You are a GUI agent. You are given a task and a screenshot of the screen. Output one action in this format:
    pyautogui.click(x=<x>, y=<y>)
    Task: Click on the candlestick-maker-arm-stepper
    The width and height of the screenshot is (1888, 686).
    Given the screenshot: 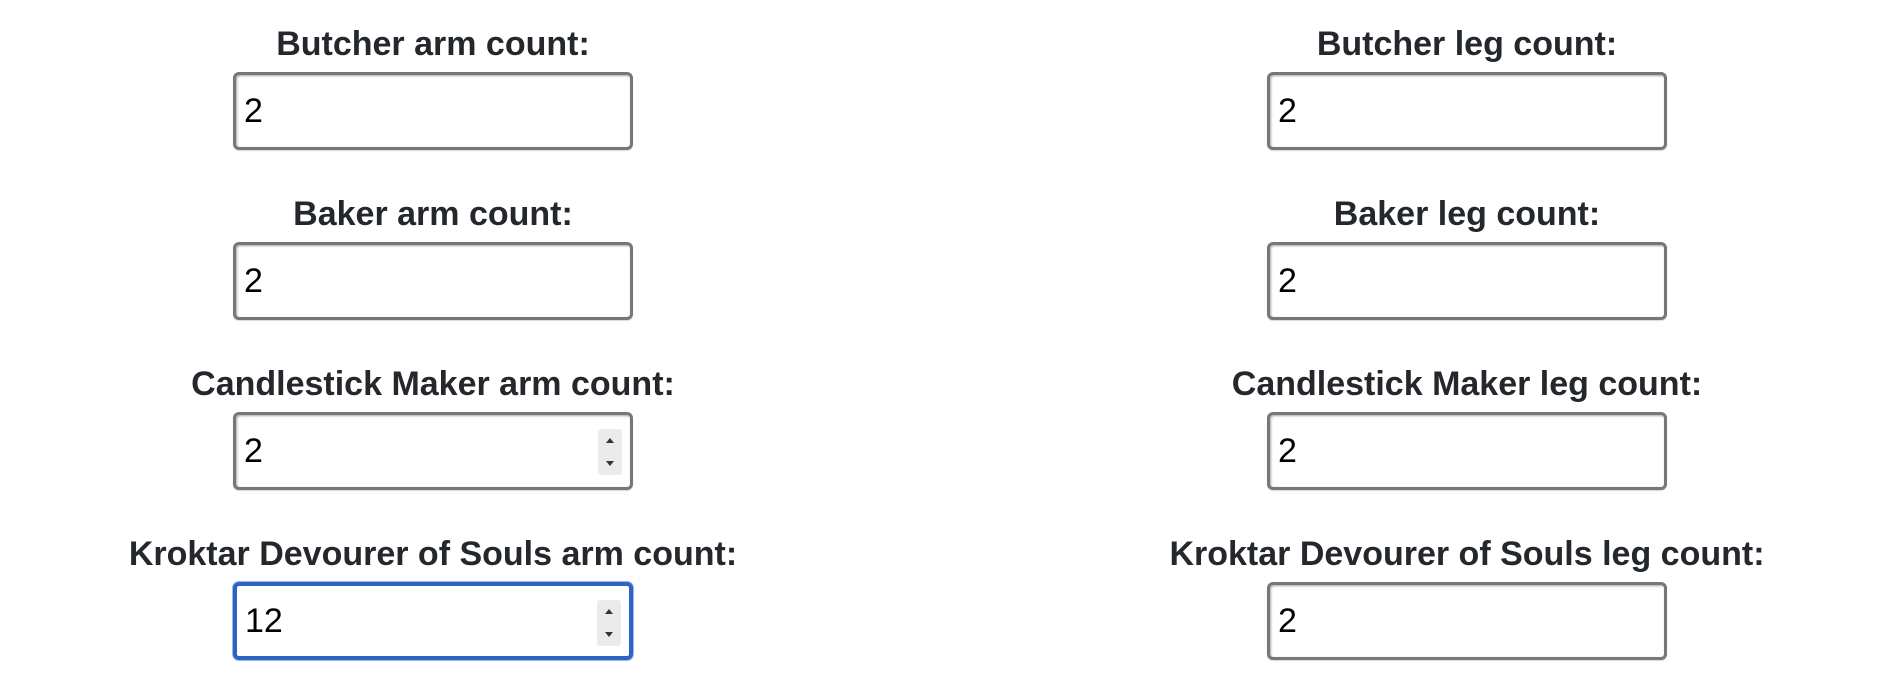 What is the action you would take?
    pyautogui.click(x=610, y=452)
    